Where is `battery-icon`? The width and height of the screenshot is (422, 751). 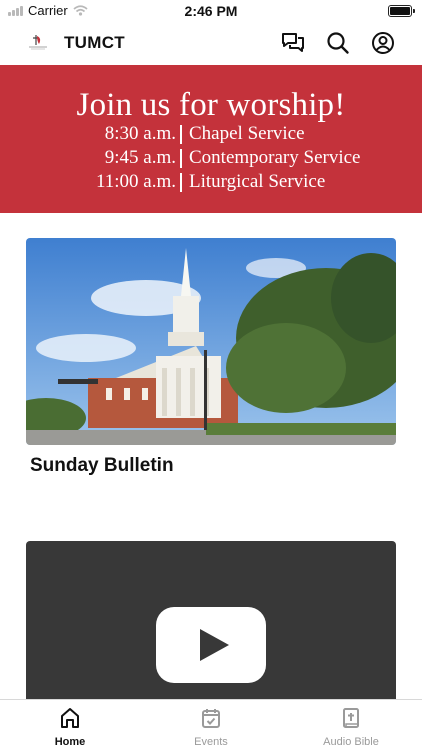 battery-icon is located at coordinates (401, 11).